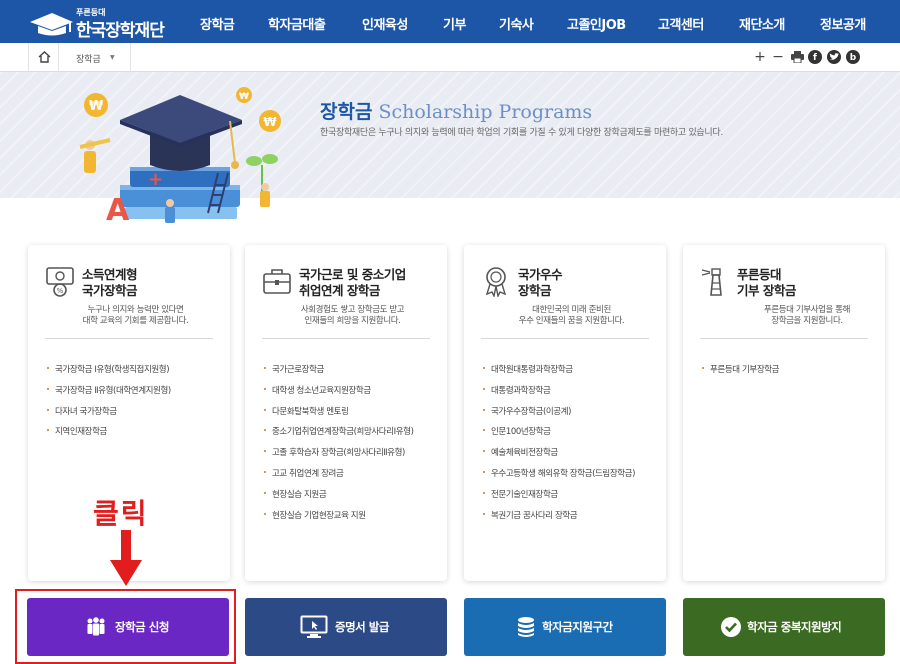 The image size is (900, 664). What do you see at coordinates (180, 157) in the screenshot?
I see `scholarship-illustration: ₩ ₩ ₩ A +` at bounding box center [180, 157].